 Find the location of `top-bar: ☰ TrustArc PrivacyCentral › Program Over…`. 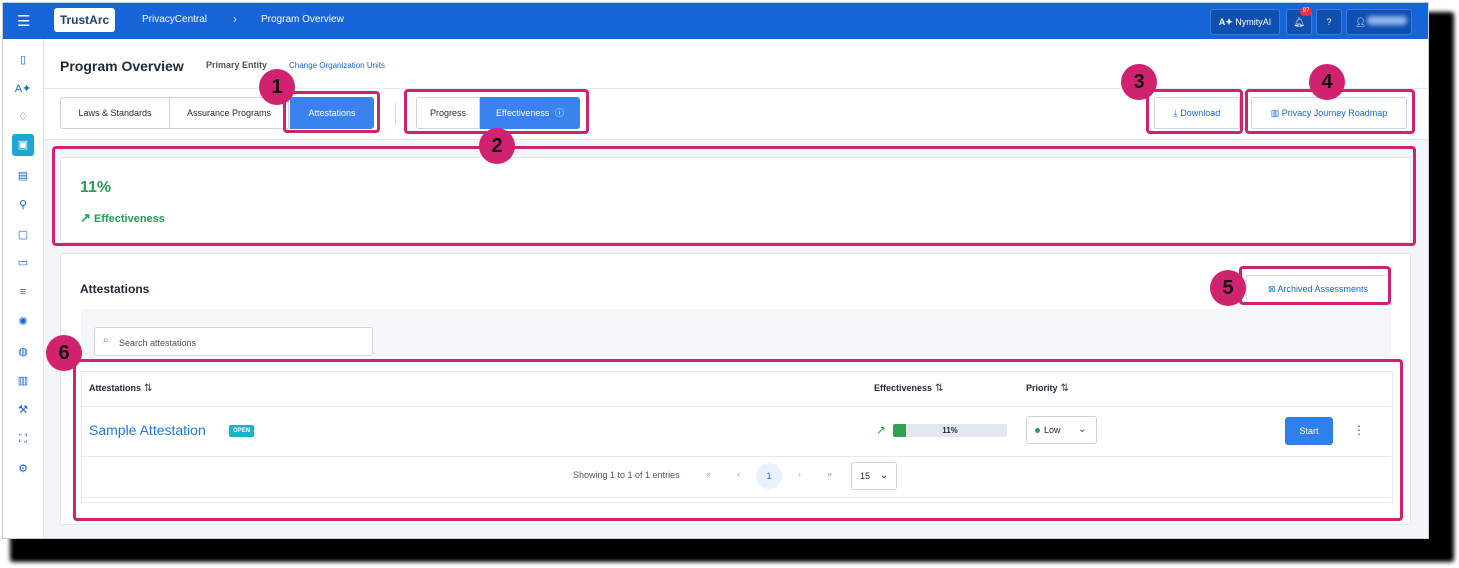

top-bar: ☰ TrustArc PrivacyCentral › Program Over… is located at coordinates (715, 21).